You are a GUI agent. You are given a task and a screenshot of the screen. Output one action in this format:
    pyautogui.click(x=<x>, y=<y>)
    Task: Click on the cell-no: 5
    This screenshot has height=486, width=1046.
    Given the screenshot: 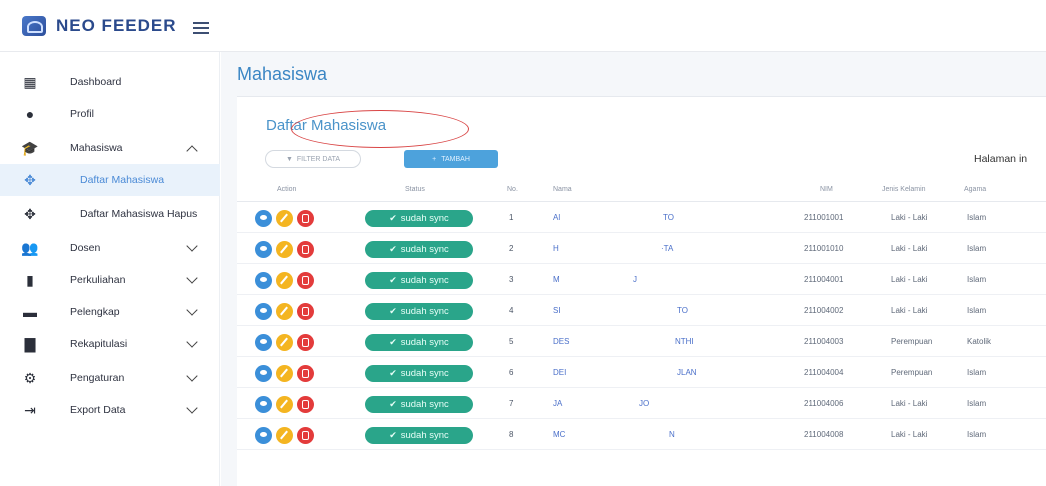 What is the action you would take?
    pyautogui.click(x=511, y=341)
    